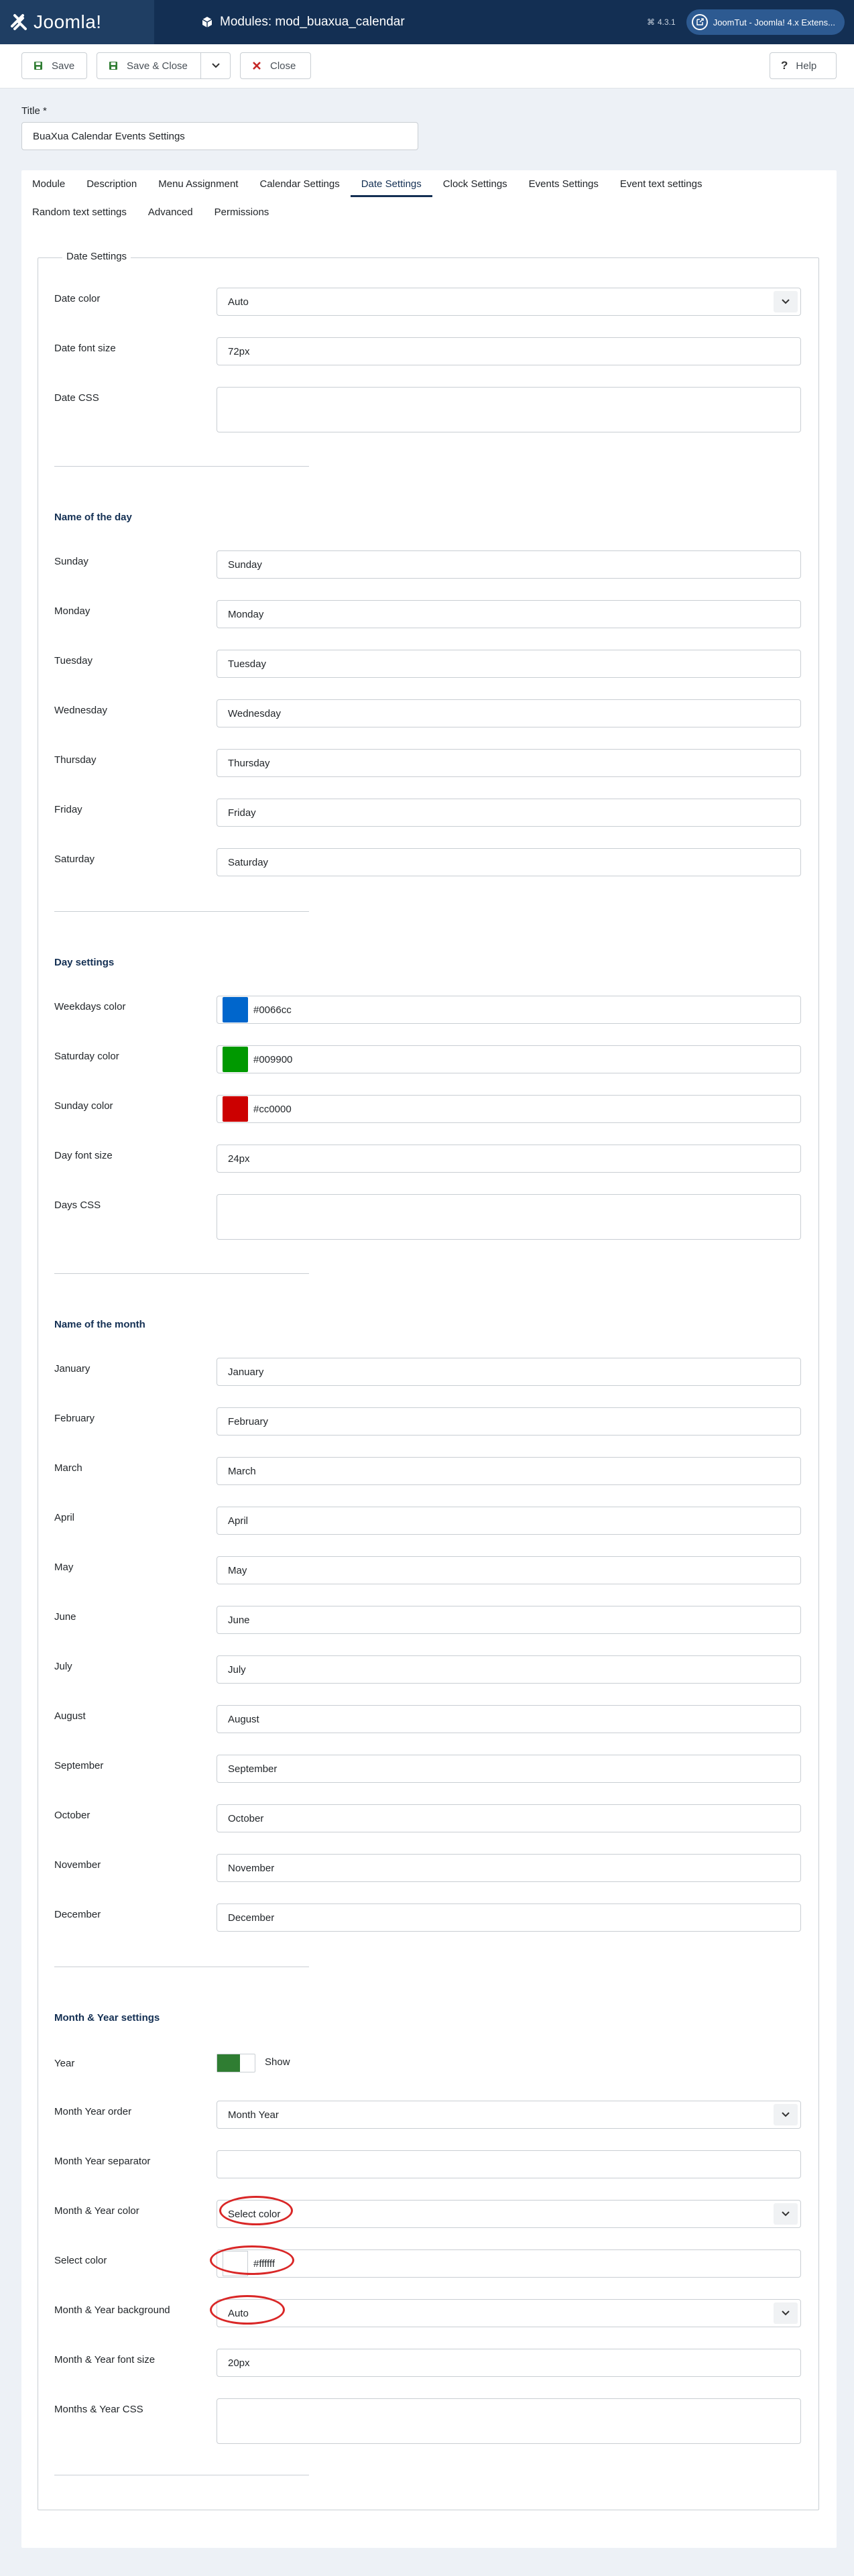 The image size is (854, 2576). What do you see at coordinates (509, 2363) in the screenshot?
I see `month-year-font-size-input: 20px` at bounding box center [509, 2363].